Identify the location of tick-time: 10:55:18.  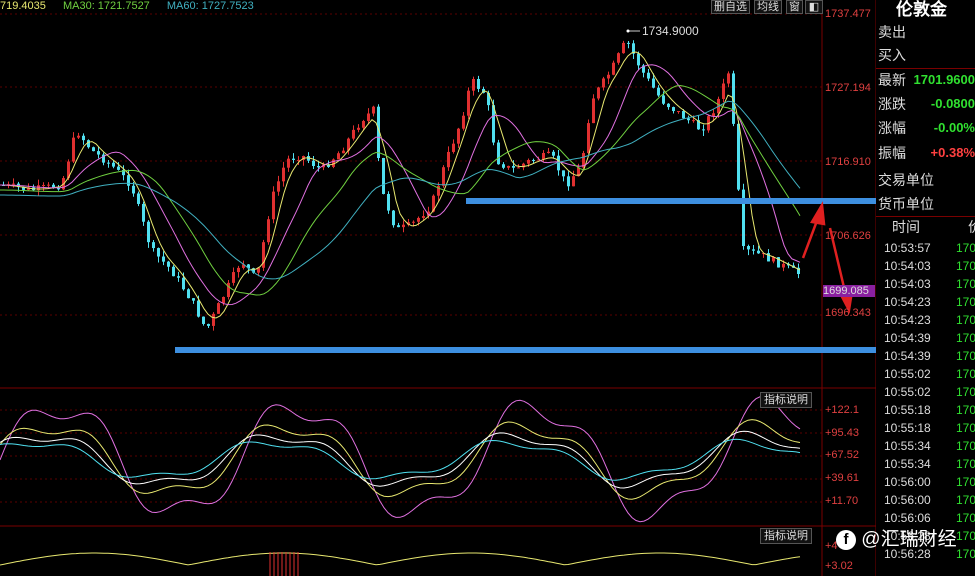
(907, 428).